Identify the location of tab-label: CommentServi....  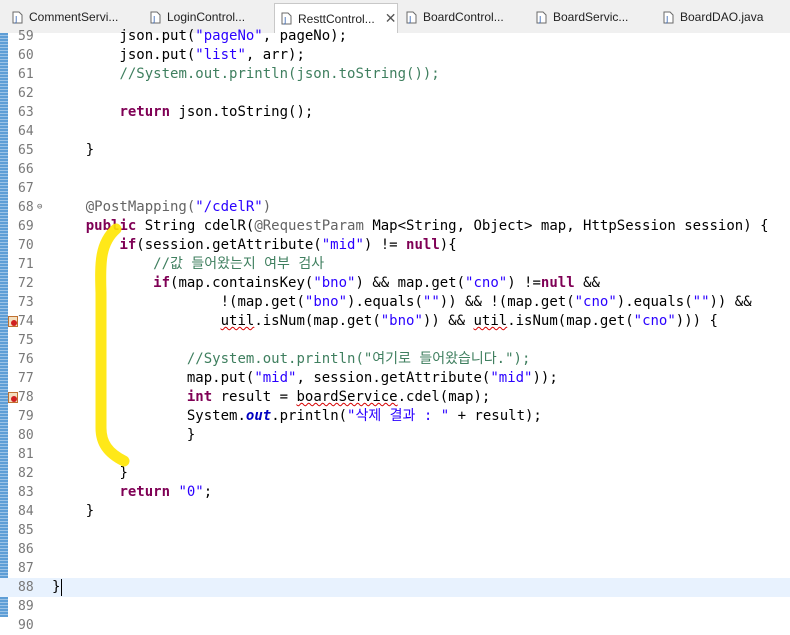
(74, 17).